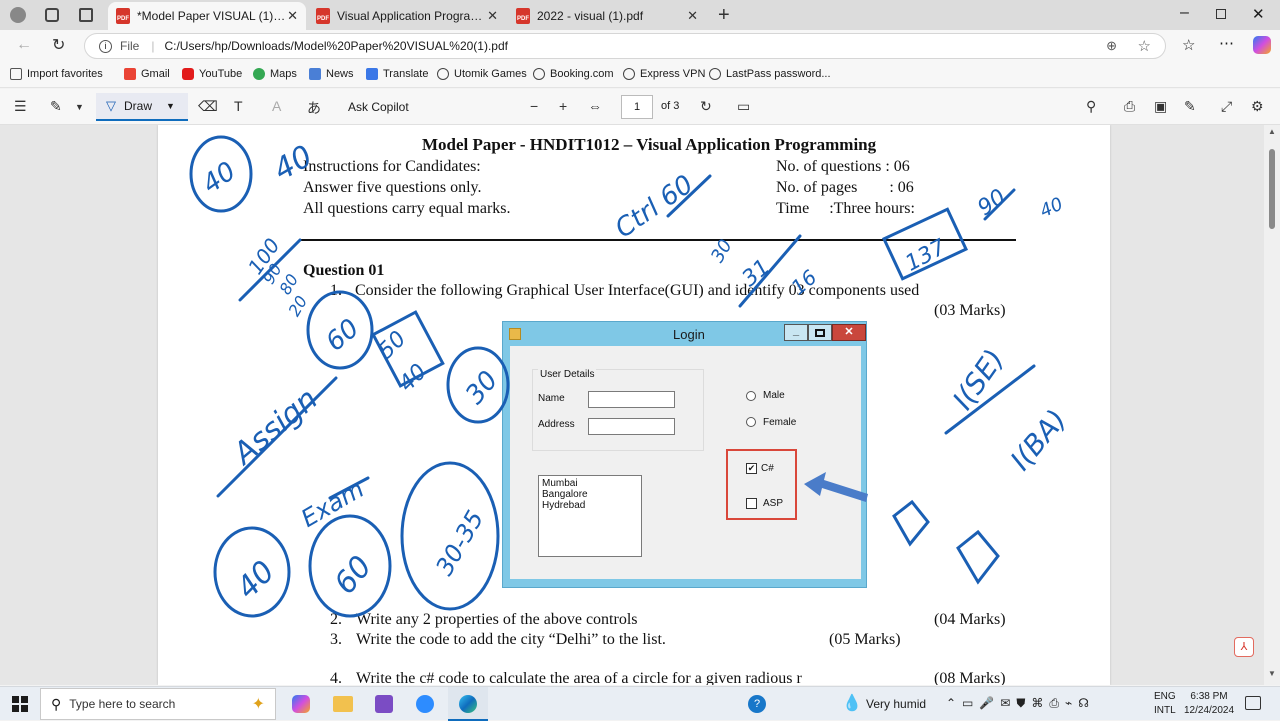 This screenshot has height=721, width=1280. What do you see at coordinates (722, 251) in the screenshot?
I see `ink-note: 30` at bounding box center [722, 251].